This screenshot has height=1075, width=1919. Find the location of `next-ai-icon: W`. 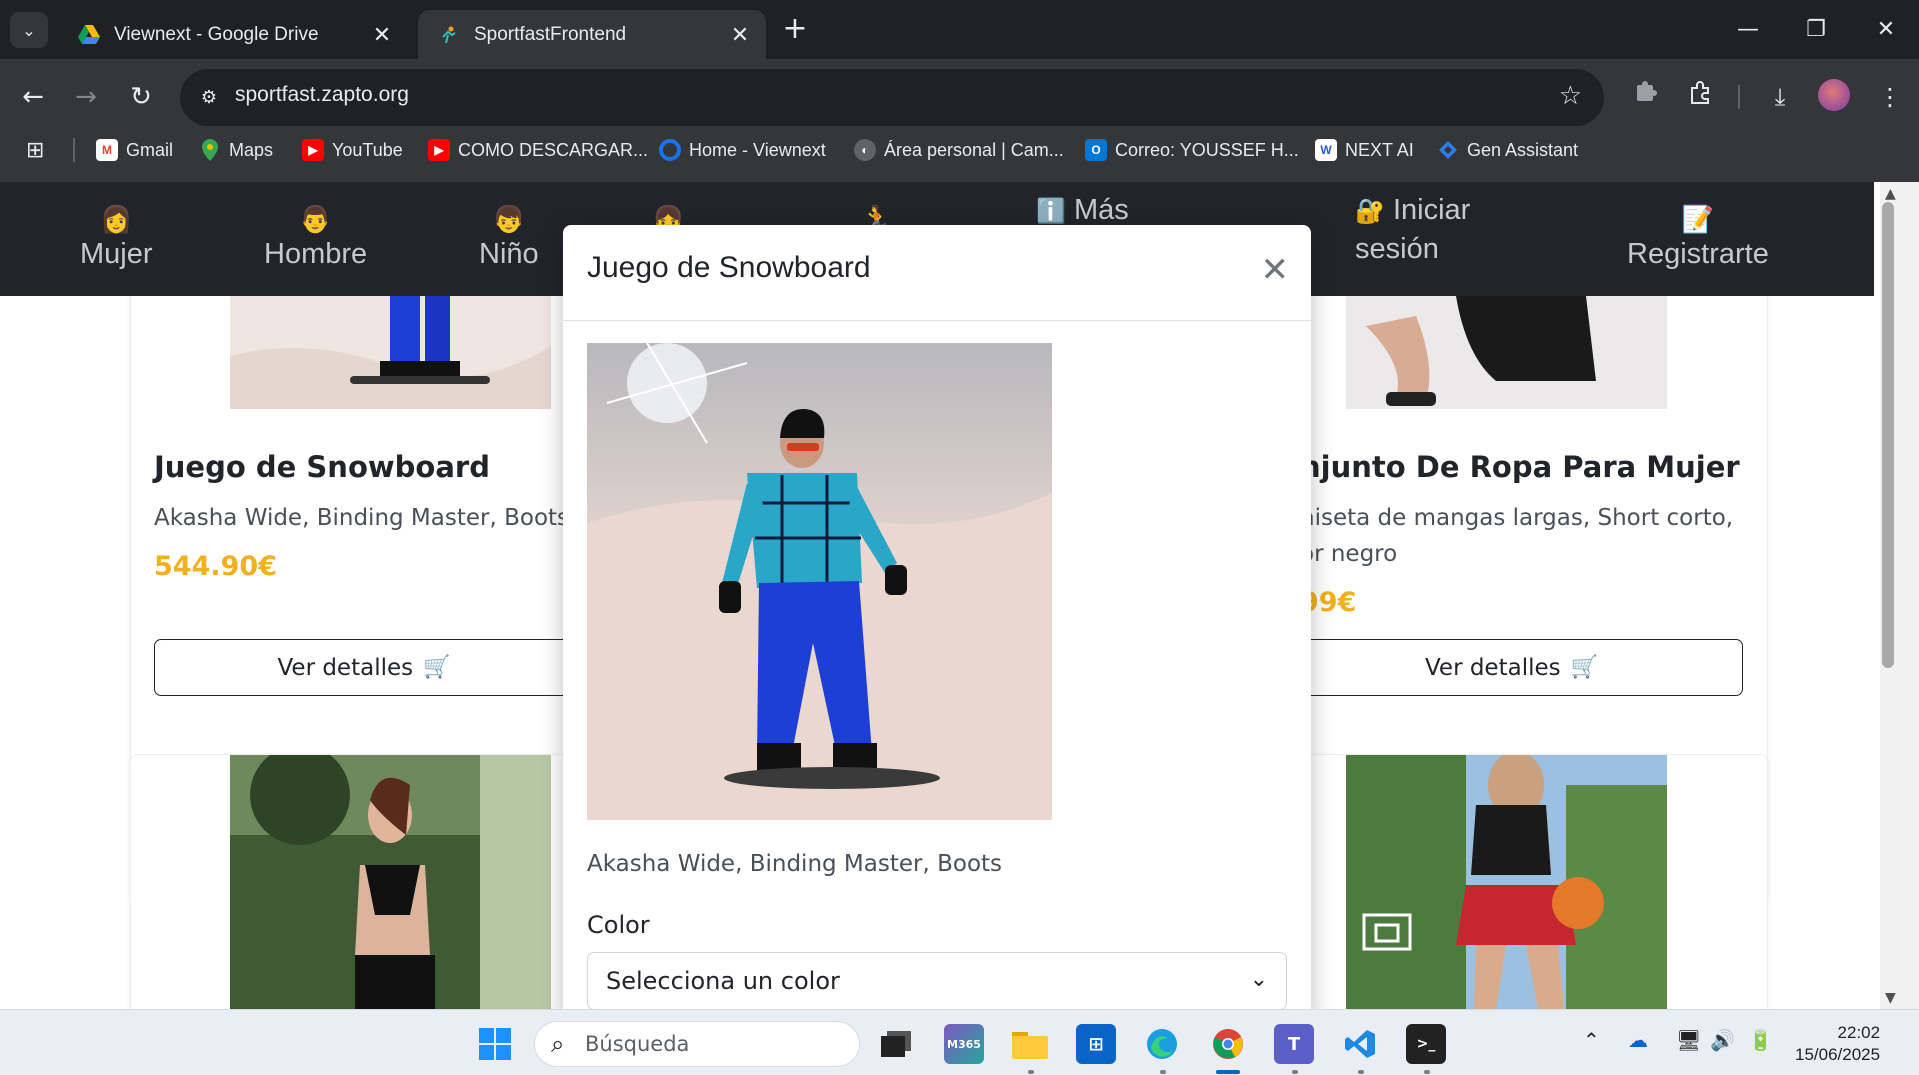

next-ai-icon: W is located at coordinates (1326, 150).